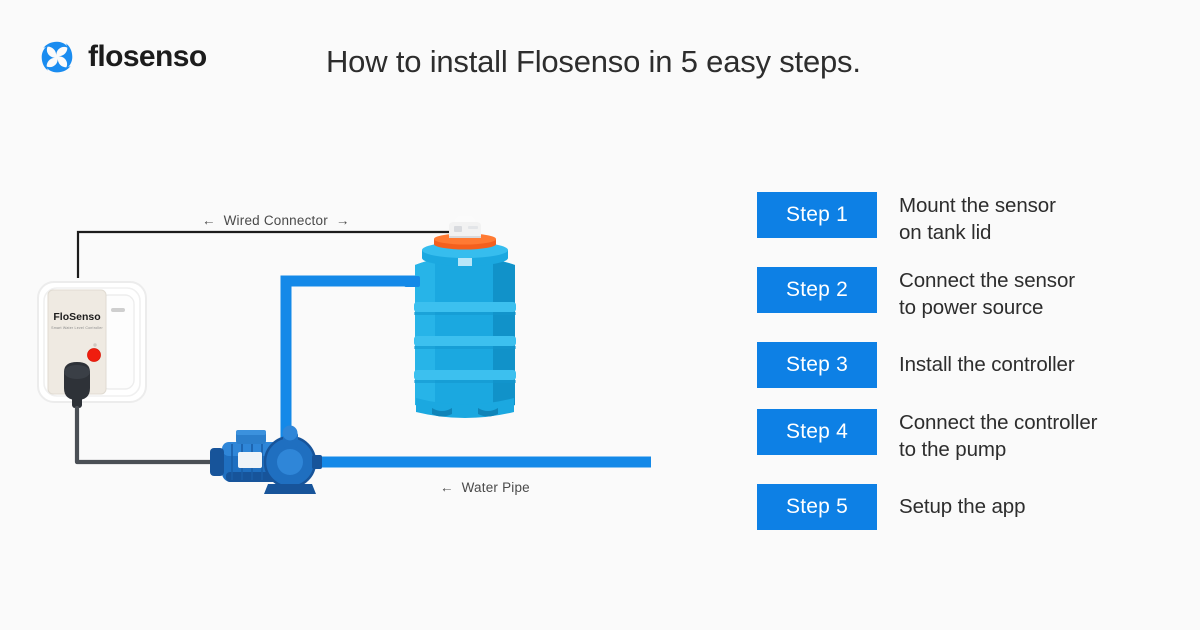 The height and width of the screenshot is (630, 1200). What do you see at coordinates (817, 365) in the screenshot?
I see `step-badge-3: Step 3` at bounding box center [817, 365].